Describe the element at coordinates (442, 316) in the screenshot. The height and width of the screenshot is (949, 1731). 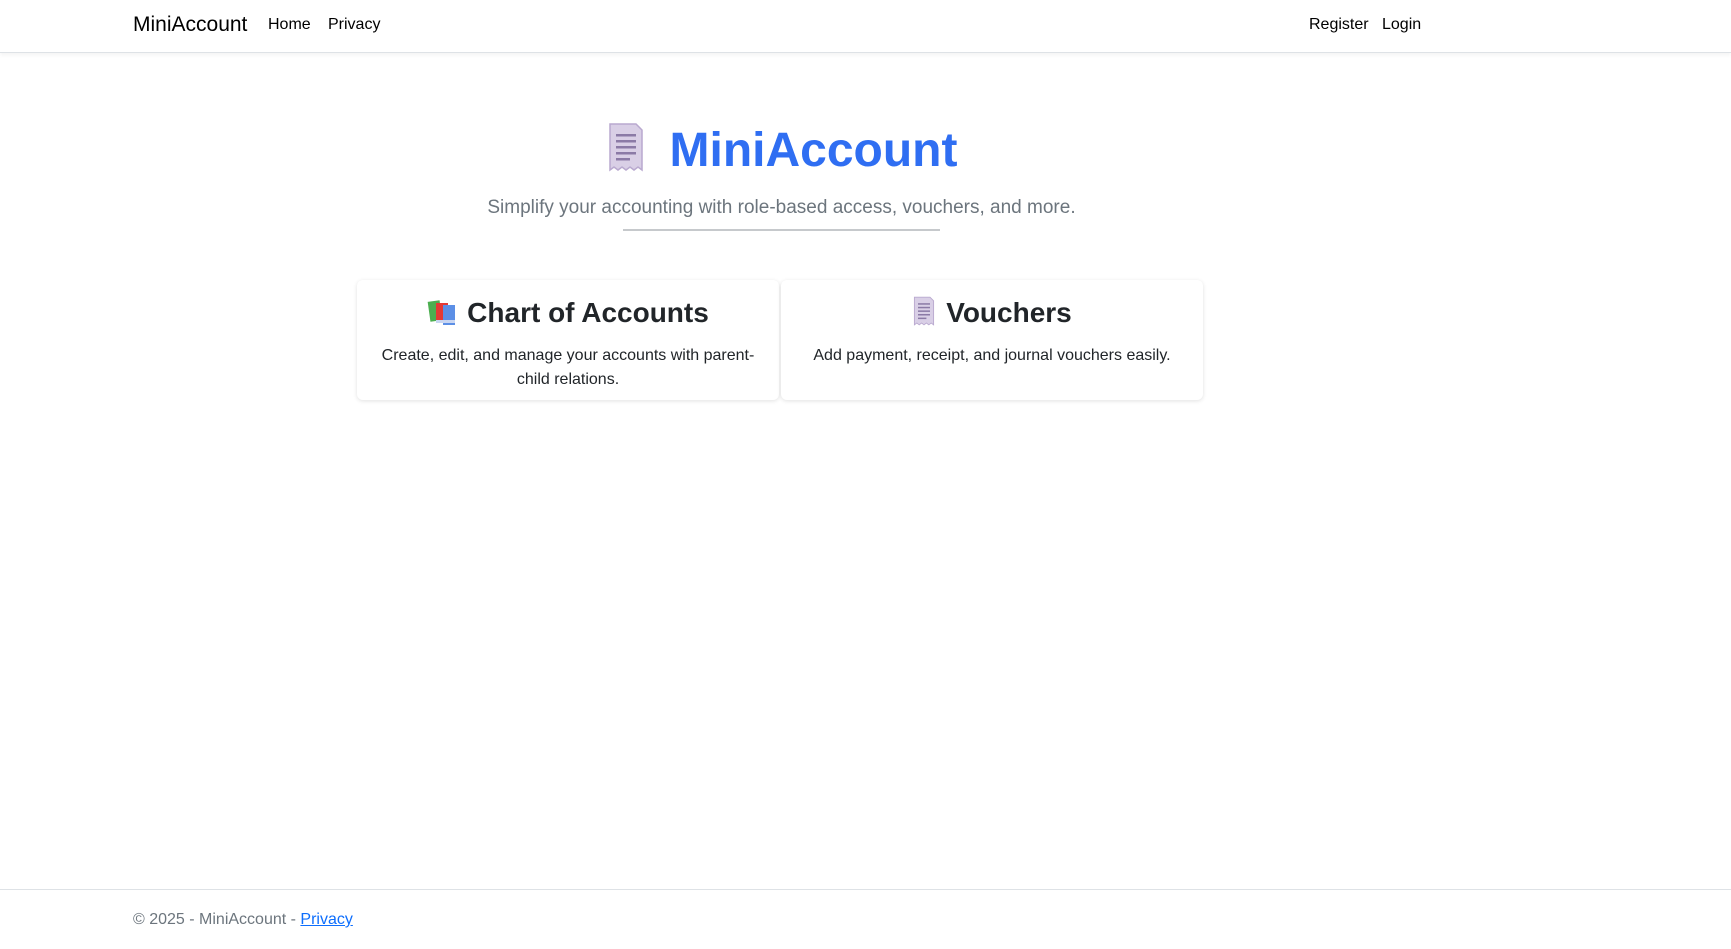
I see `books-icon` at that location.